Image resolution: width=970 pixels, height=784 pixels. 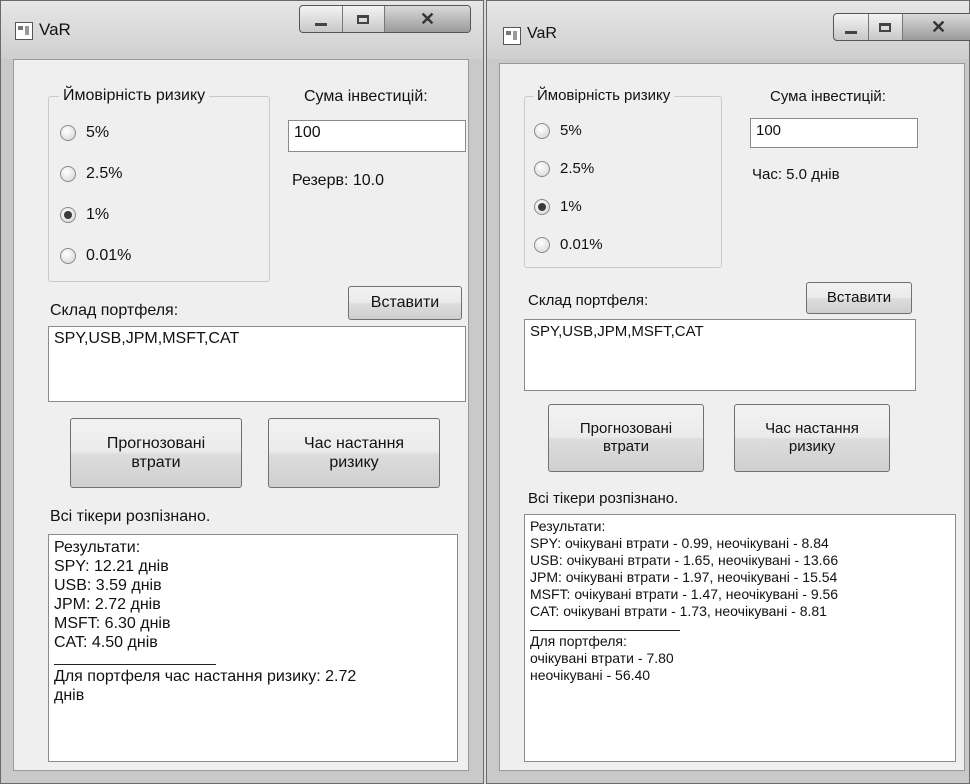 What do you see at coordinates (69, 695) in the screenshot?
I see `results-summary-line: днів` at bounding box center [69, 695].